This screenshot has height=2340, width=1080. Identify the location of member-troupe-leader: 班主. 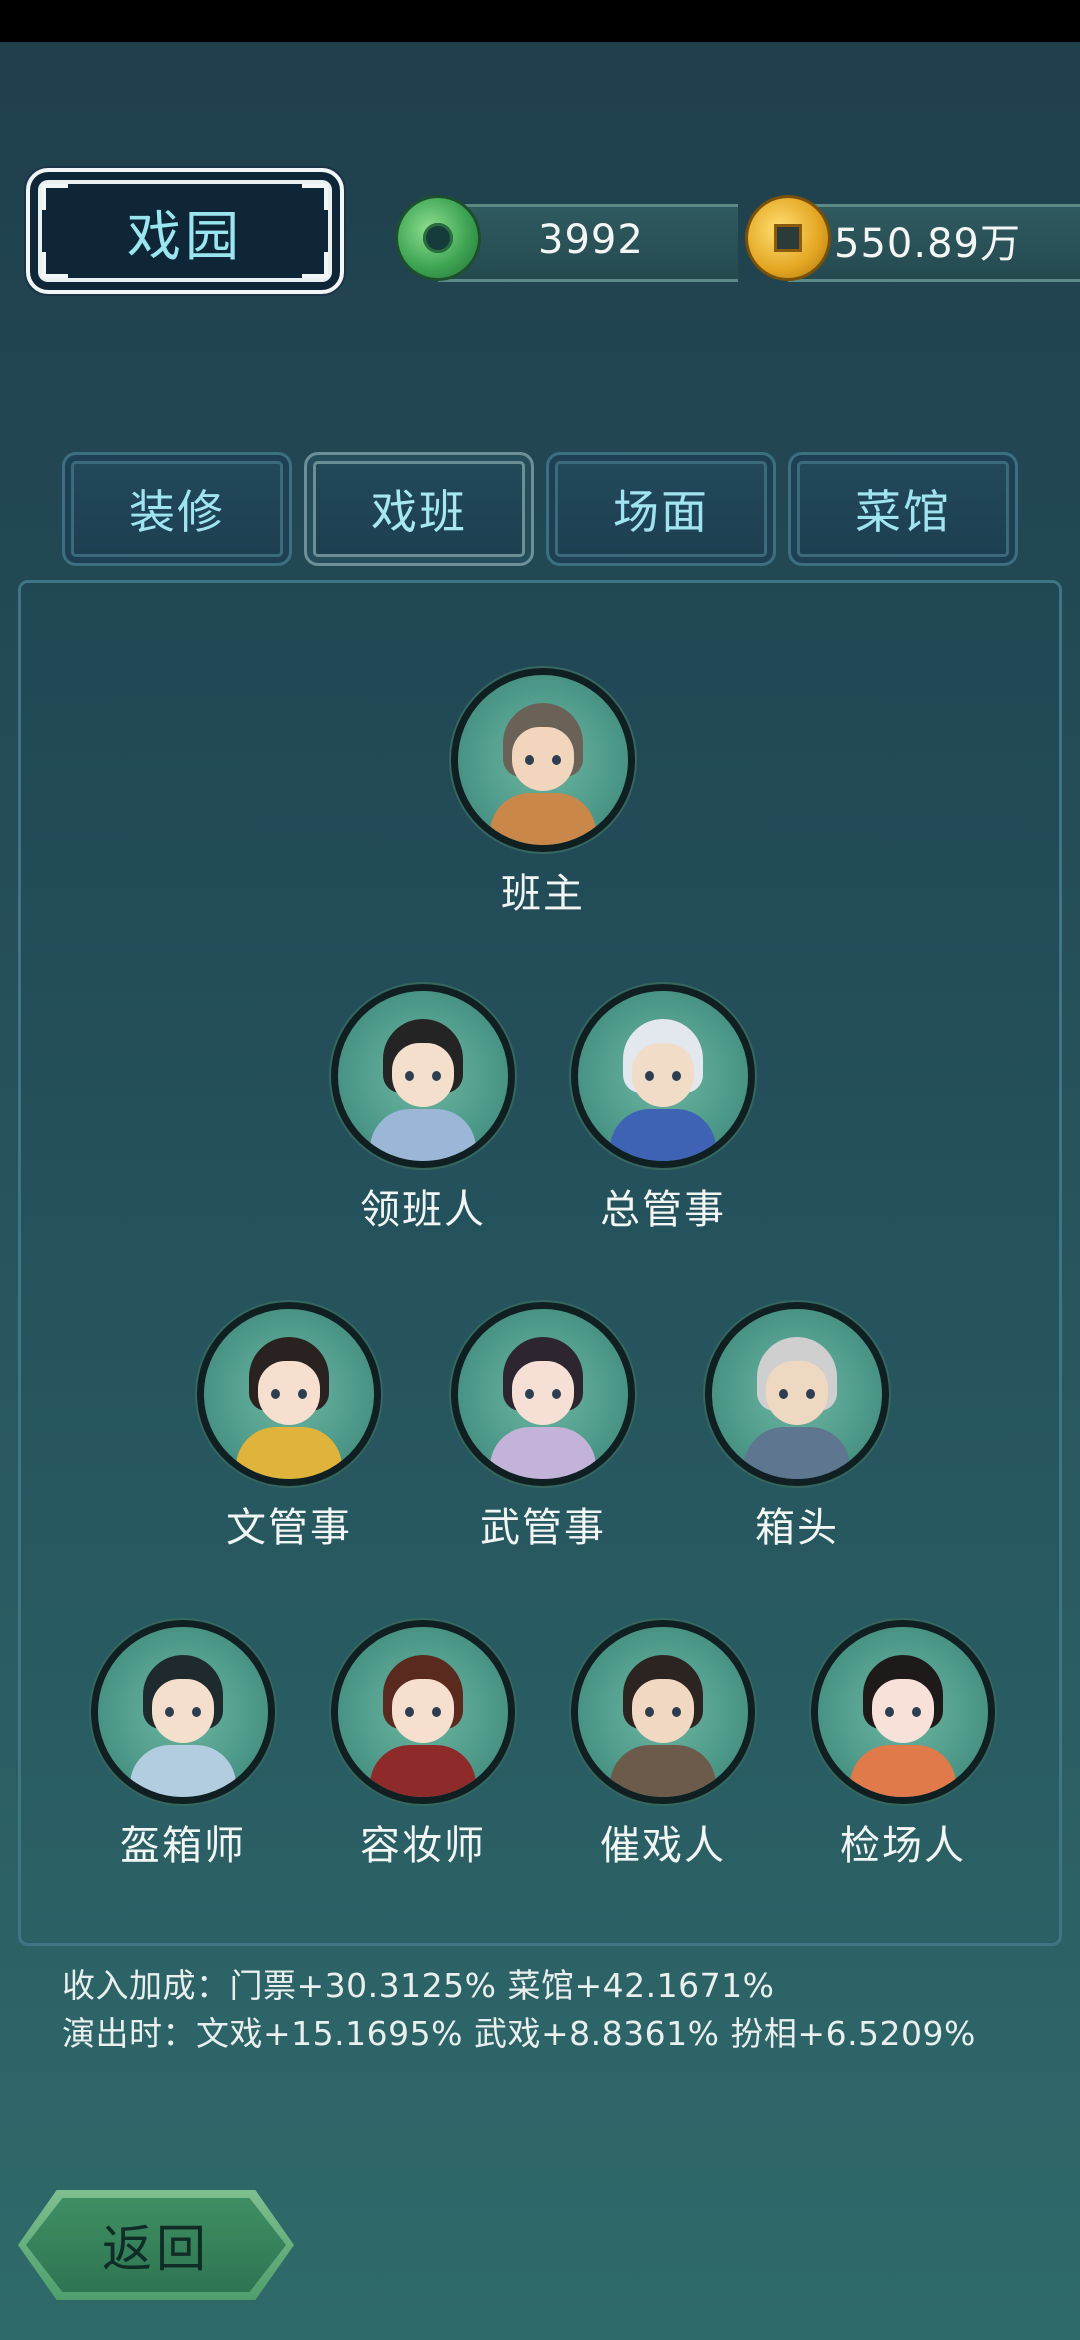
(543, 797).